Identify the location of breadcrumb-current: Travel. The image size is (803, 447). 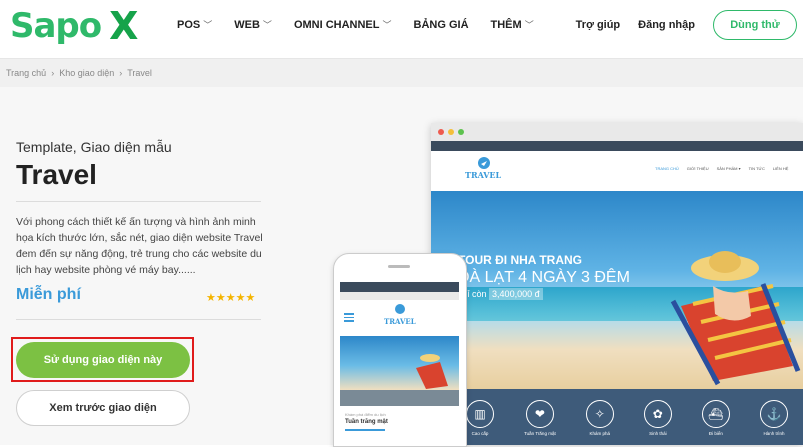
(139, 73).